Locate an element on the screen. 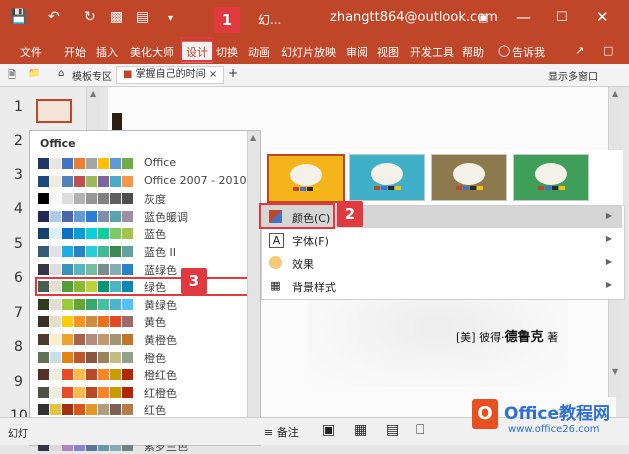  customize-icon: ▾ is located at coordinates (170, 18).